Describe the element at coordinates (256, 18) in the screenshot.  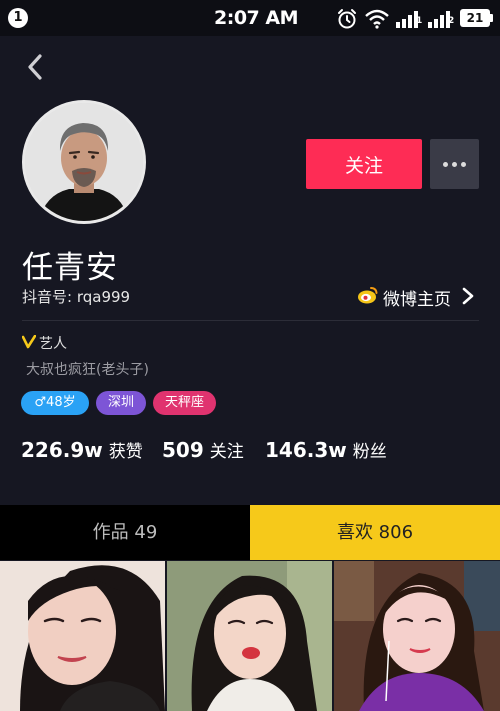
I see `status-clock: 2:07 AM` at that location.